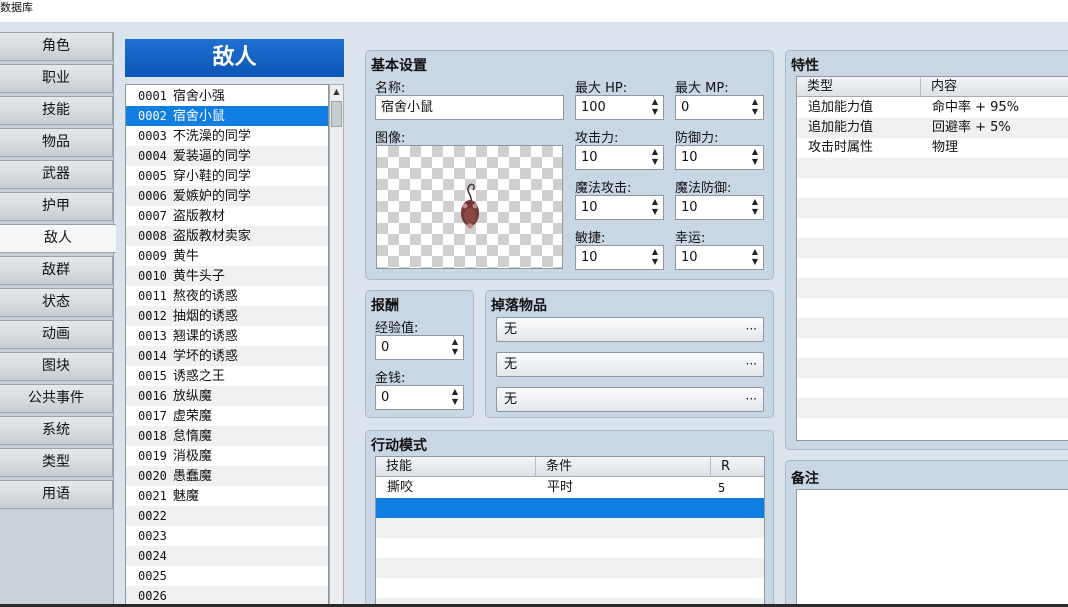 The image size is (1068, 607). What do you see at coordinates (469, 207) in the screenshot?
I see `enemy-image-preview` at bounding box center [469, 207].